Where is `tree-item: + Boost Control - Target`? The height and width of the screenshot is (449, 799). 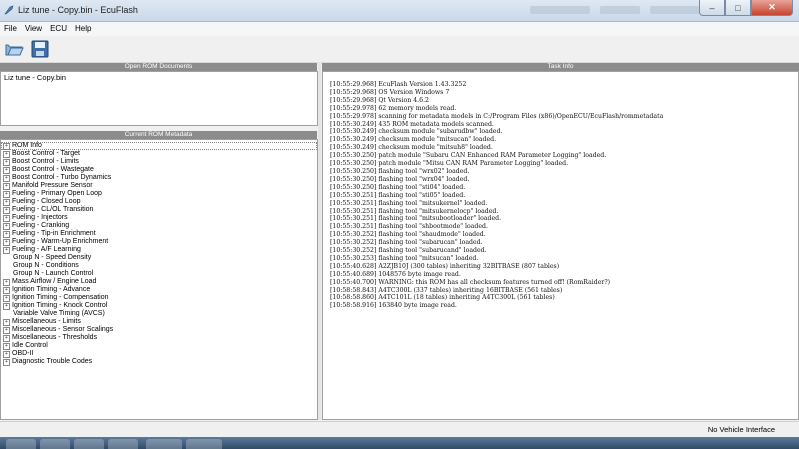 tree-item: + Boost Control - Target is located at coordinates (159, 154).